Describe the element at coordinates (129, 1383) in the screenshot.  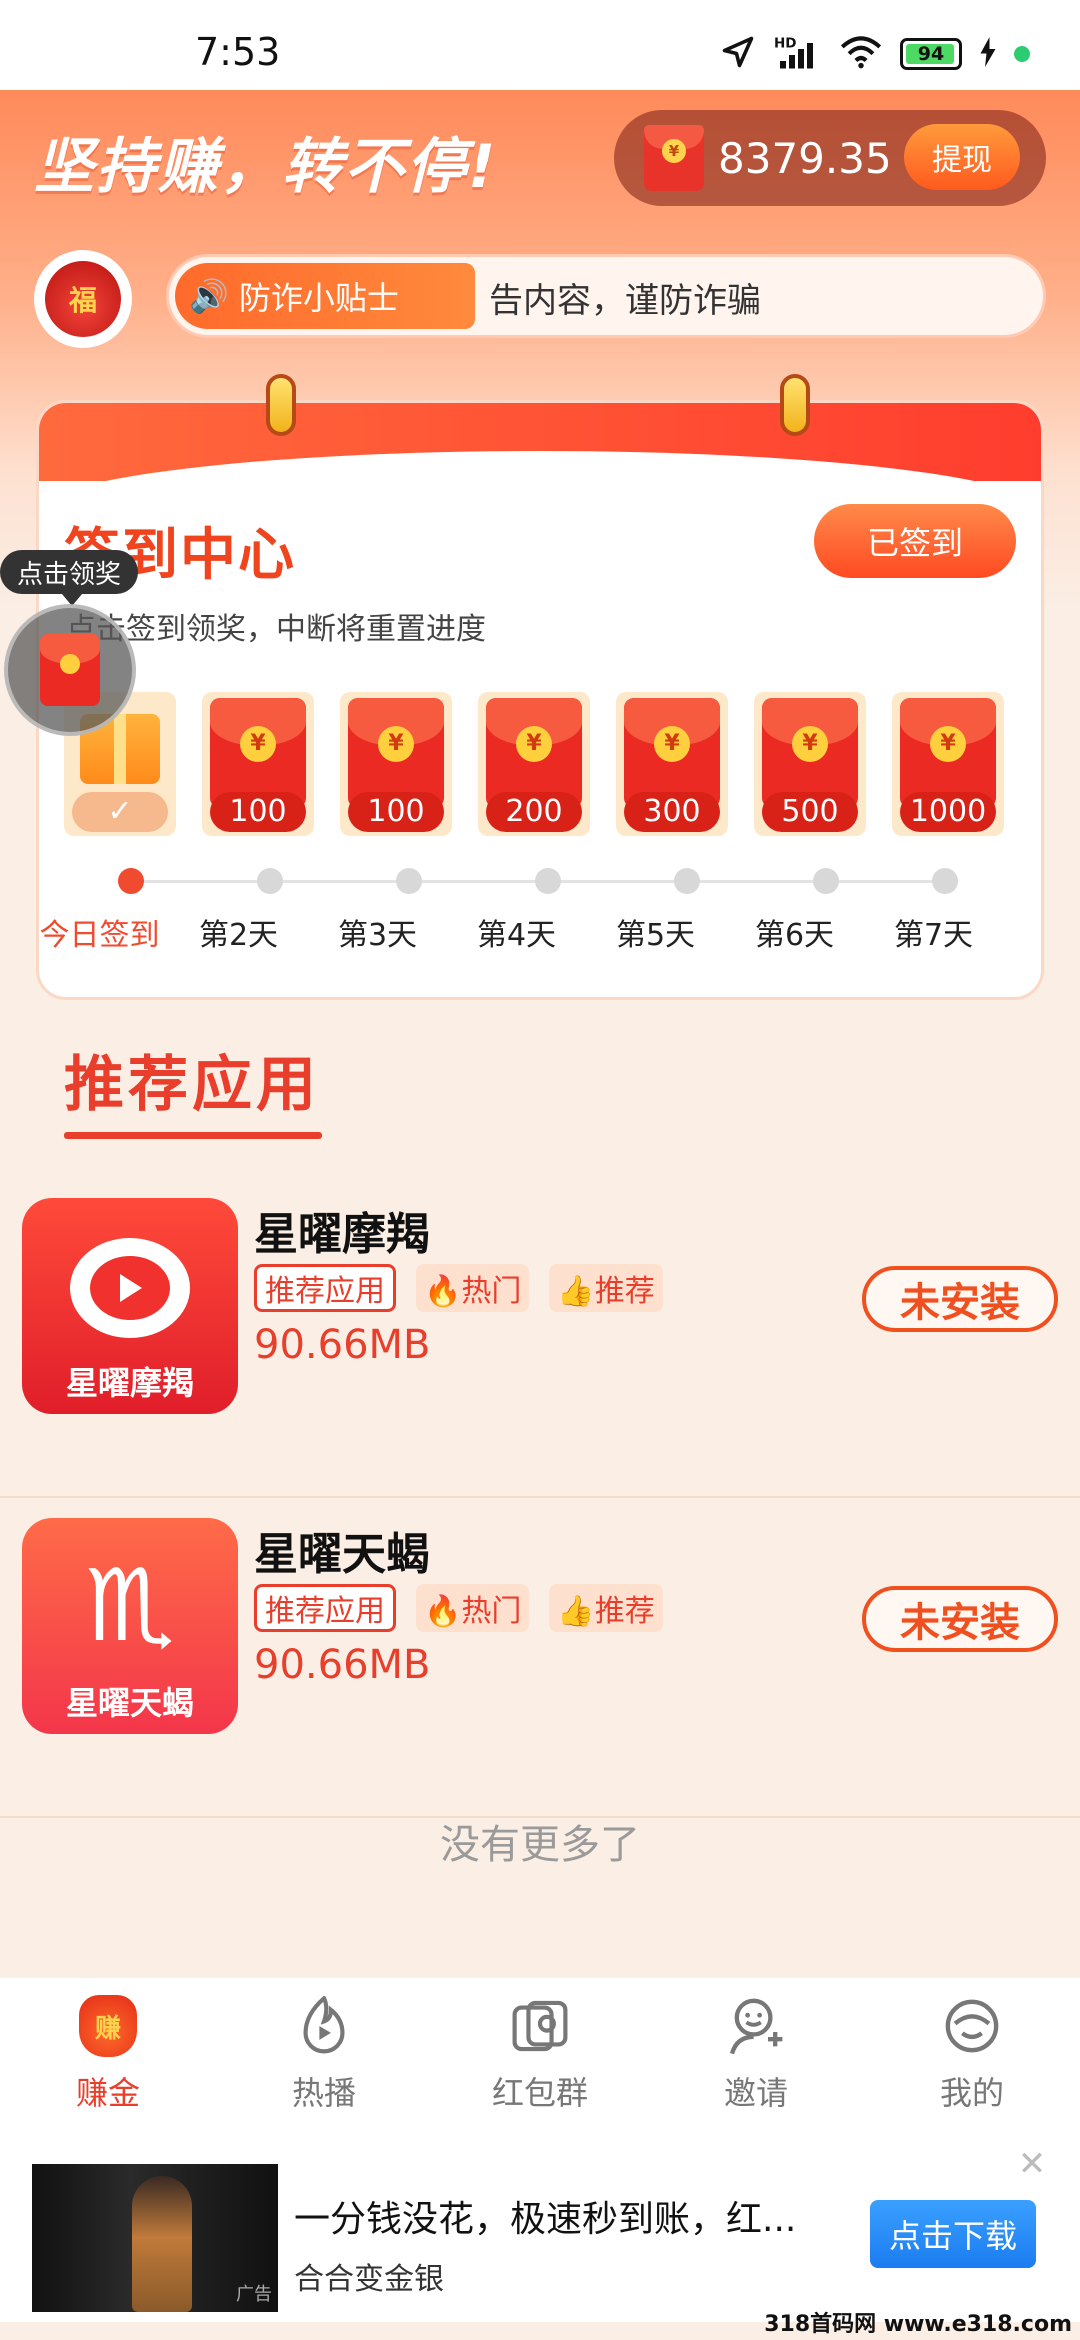
I see `app-icon-caption: 星曜摩羯` at that location.